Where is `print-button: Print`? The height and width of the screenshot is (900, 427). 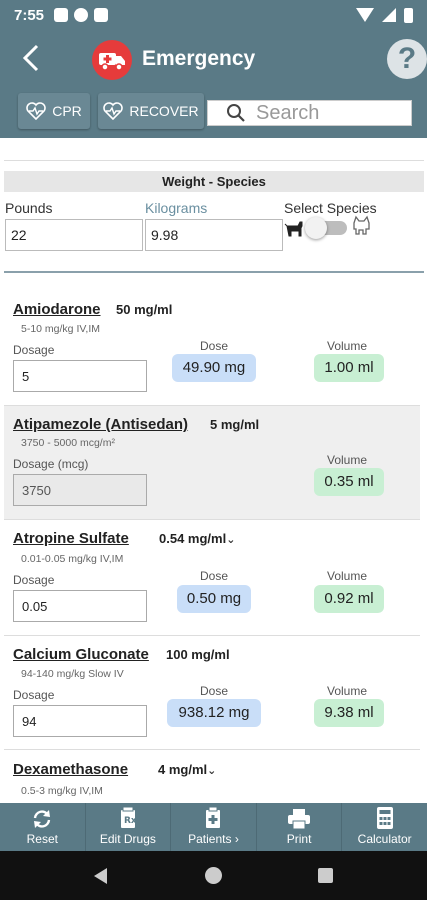 print-button: Print is located at coordinates (300, 827).